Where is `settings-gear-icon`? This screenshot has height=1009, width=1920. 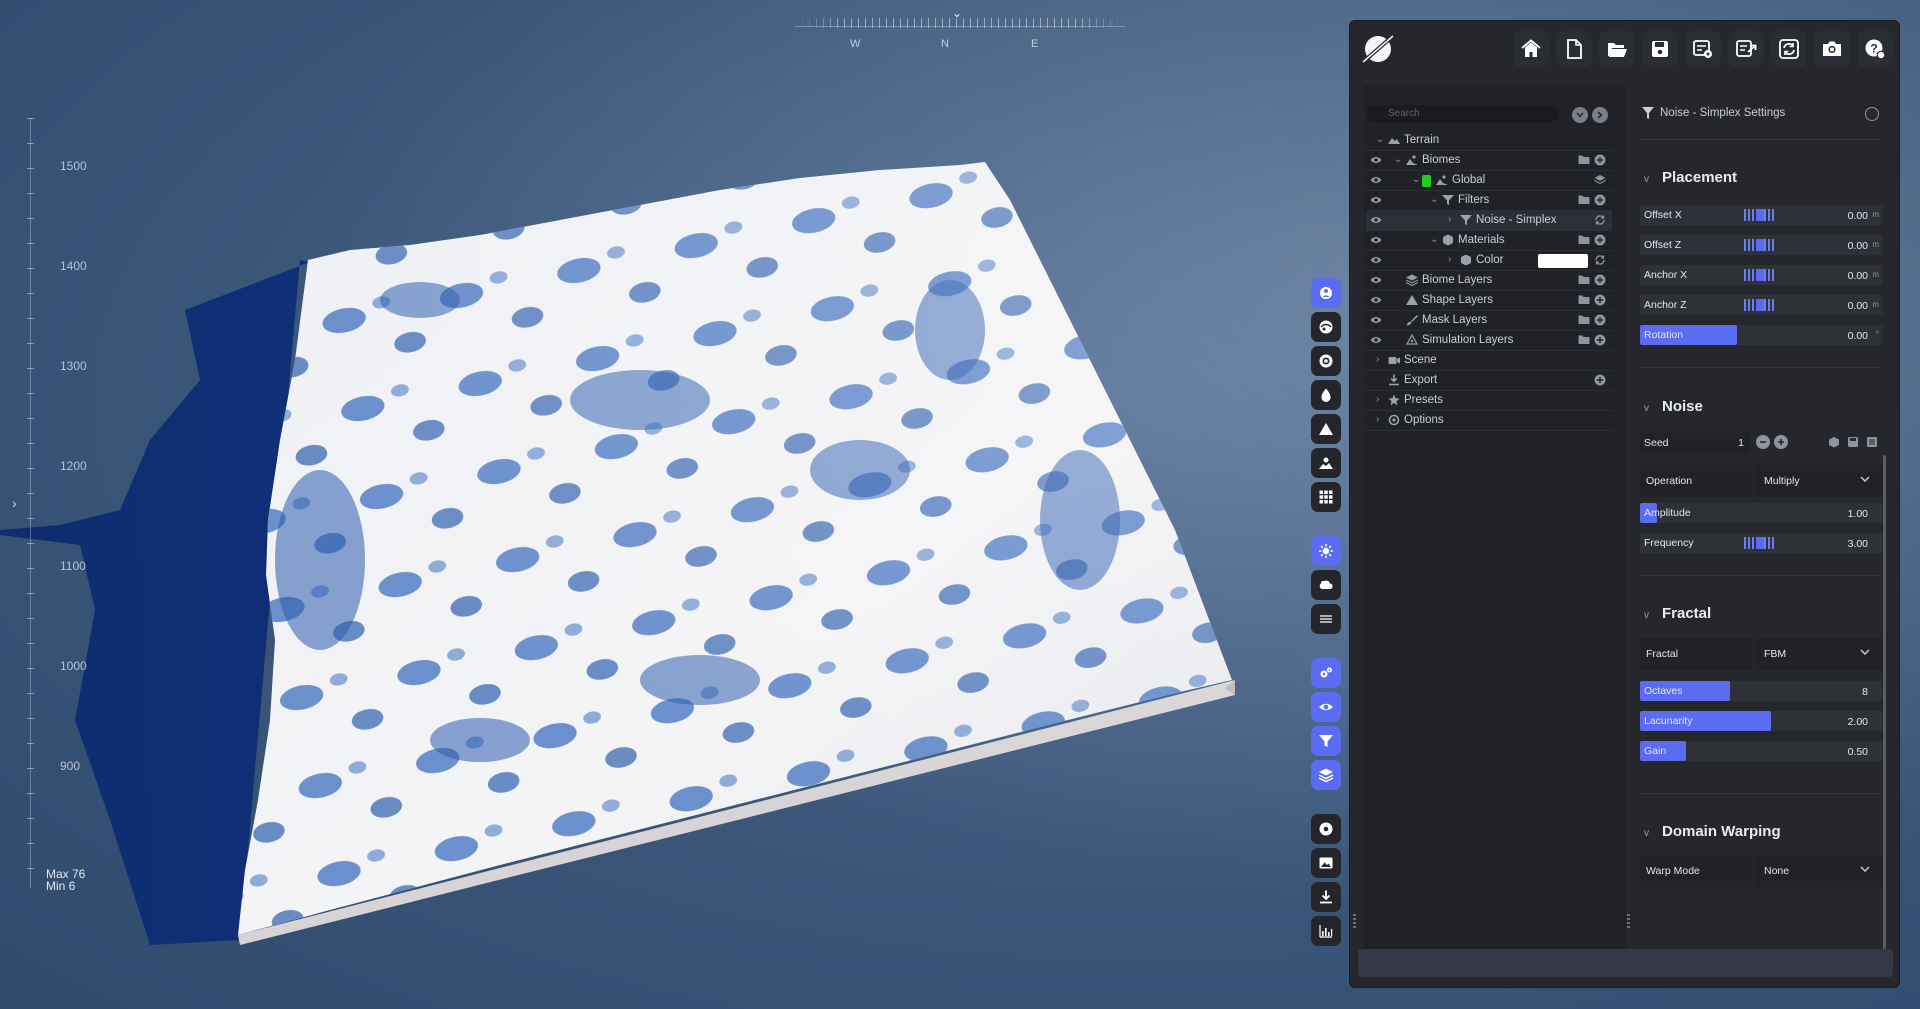 settings-gear-icon is located at coordinates (1872, 114).